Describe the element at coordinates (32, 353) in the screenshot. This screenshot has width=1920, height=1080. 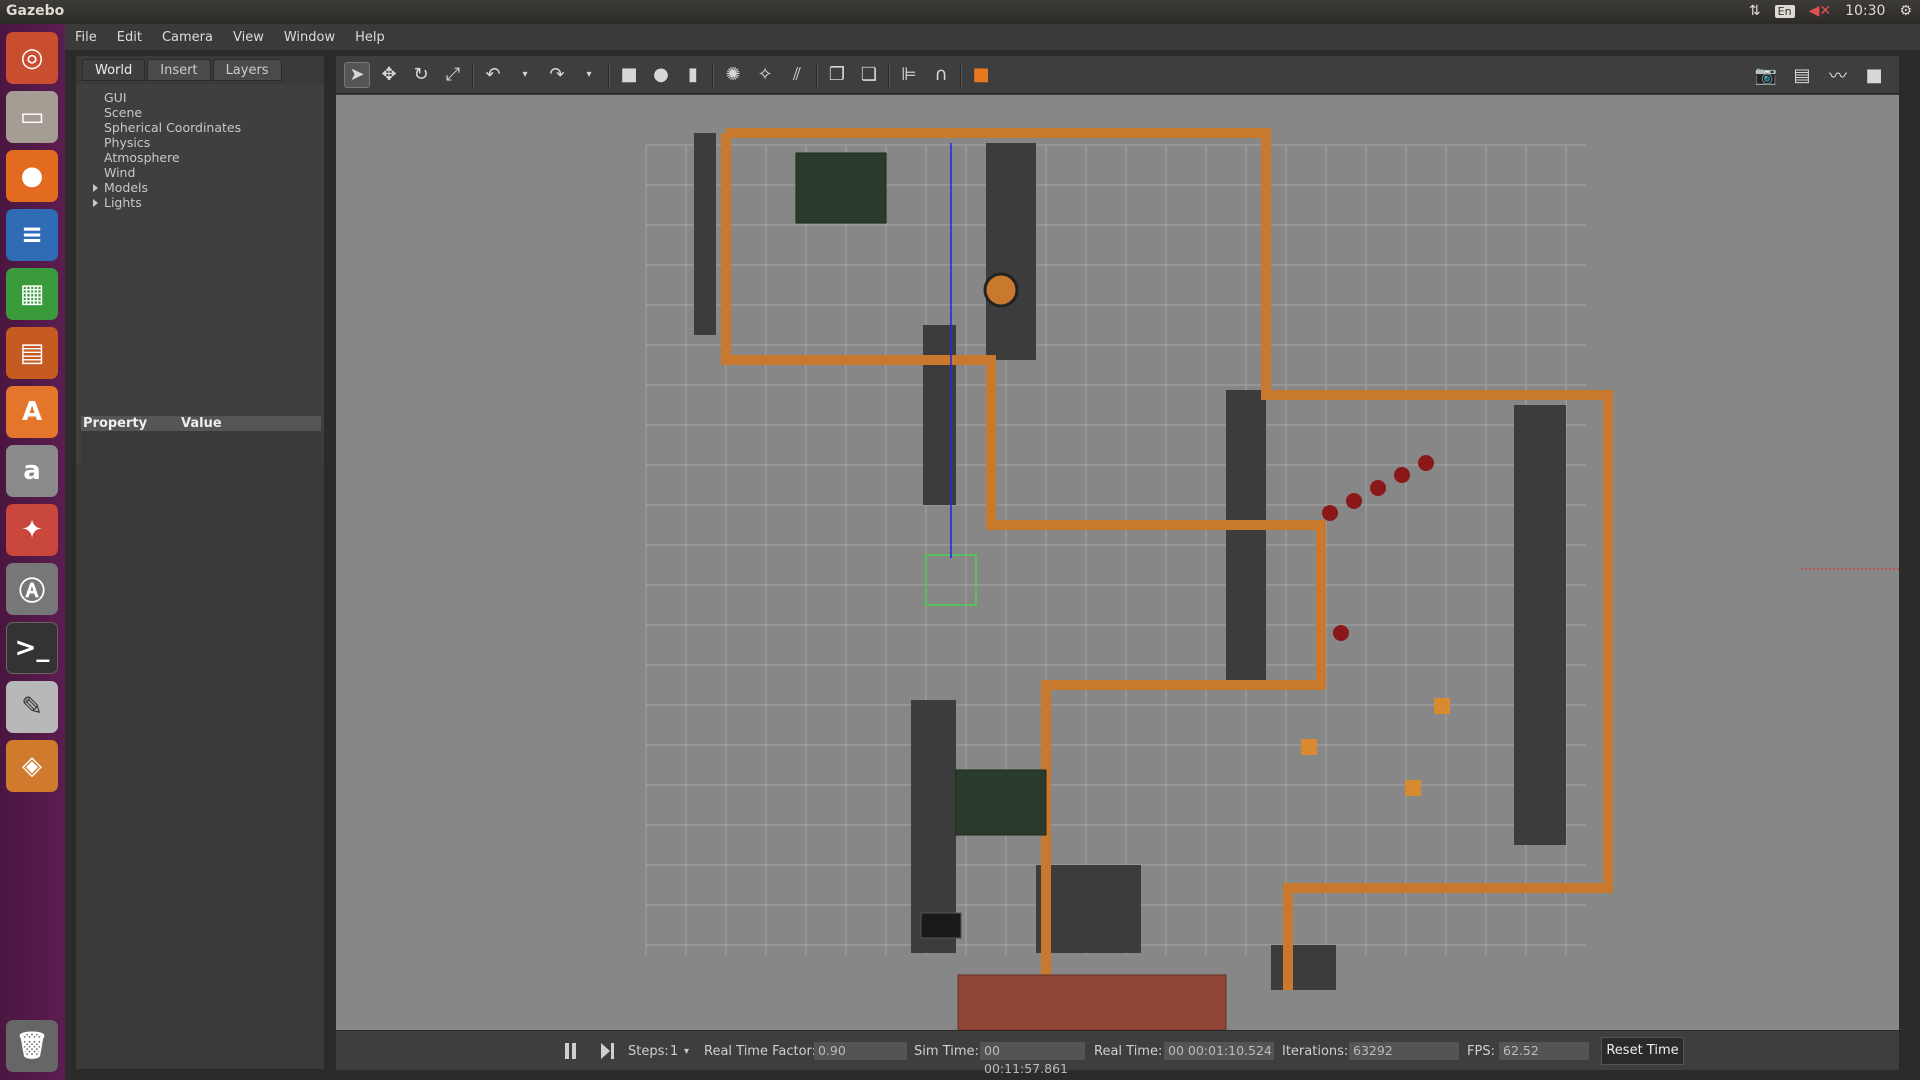
I see `impress-icon: ▤` at that location.